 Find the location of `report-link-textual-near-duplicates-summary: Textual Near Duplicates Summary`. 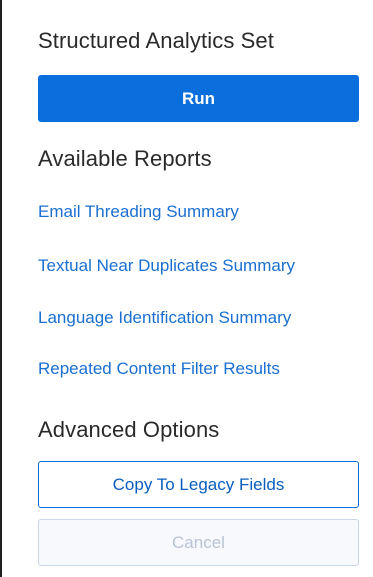

report-link-textual-near-duplicates-summary: Textual Near Duplicates Summary is located at coordinates (166, 266).